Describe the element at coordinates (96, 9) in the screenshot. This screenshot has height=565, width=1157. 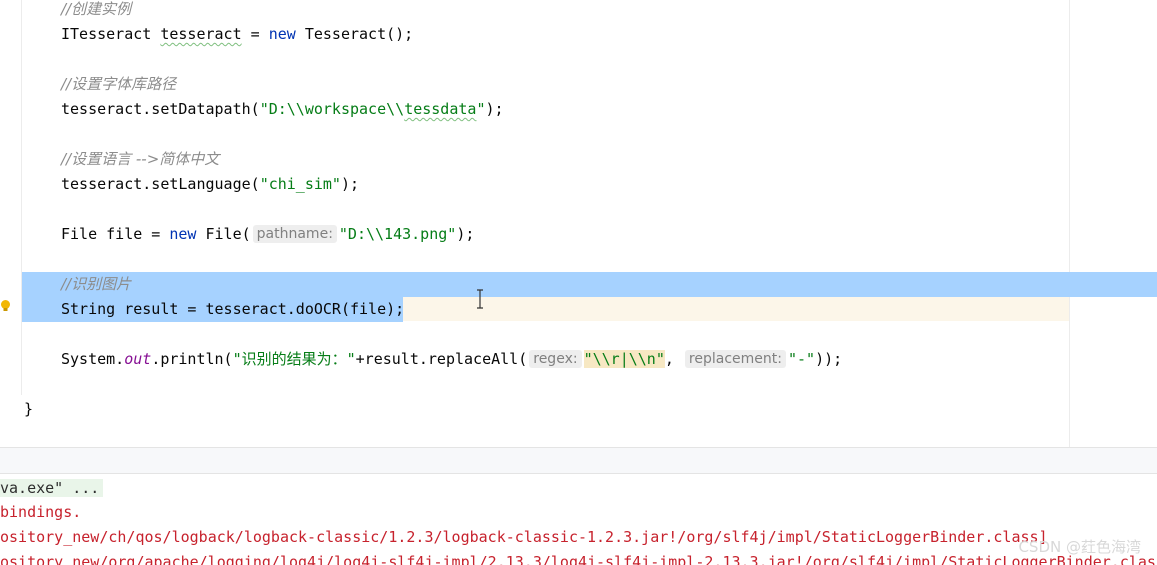
I see `code-line-comment-create: //创建实例` at that location.